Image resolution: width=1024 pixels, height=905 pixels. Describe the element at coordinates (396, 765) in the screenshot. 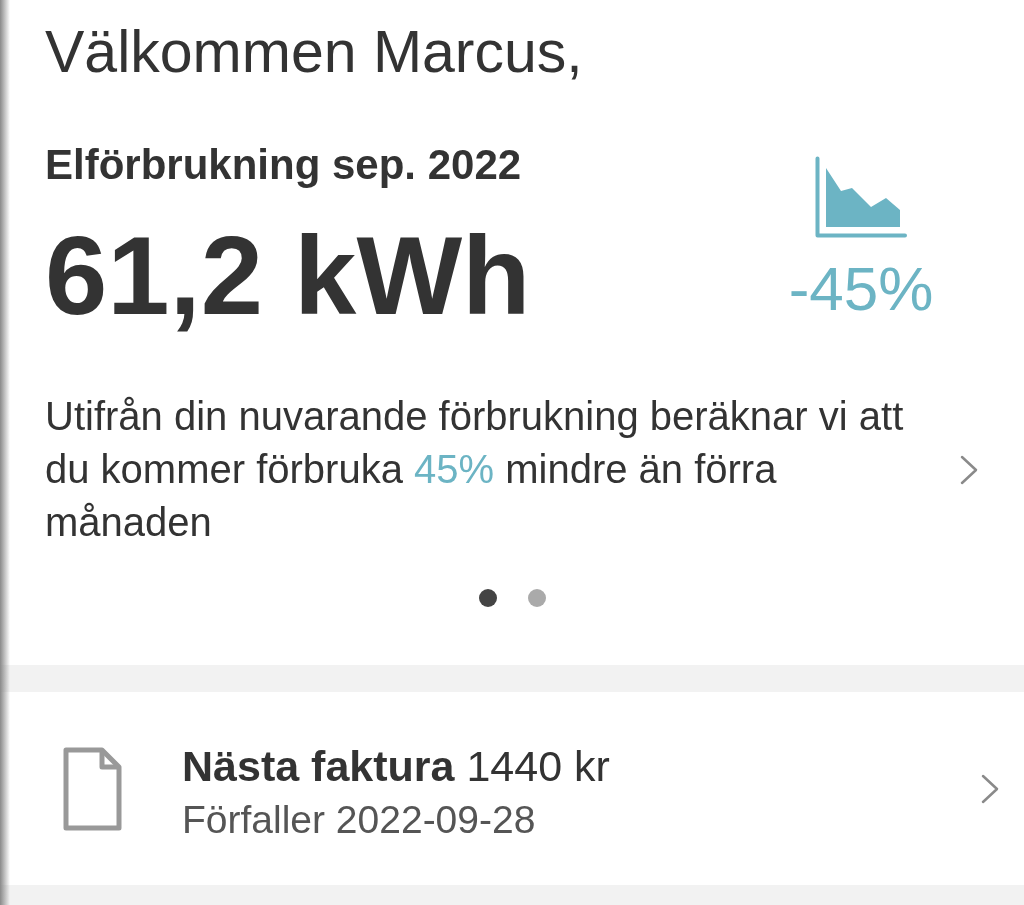

I see `invoice-title: Nästa faktura 1440 kr` at that location.